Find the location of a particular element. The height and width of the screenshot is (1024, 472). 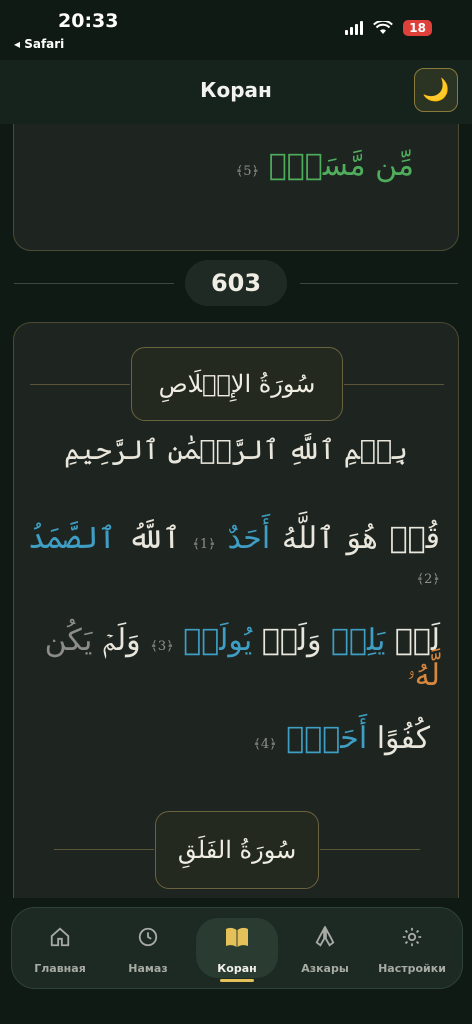

clock-icon is located at coordinates (148, 939).